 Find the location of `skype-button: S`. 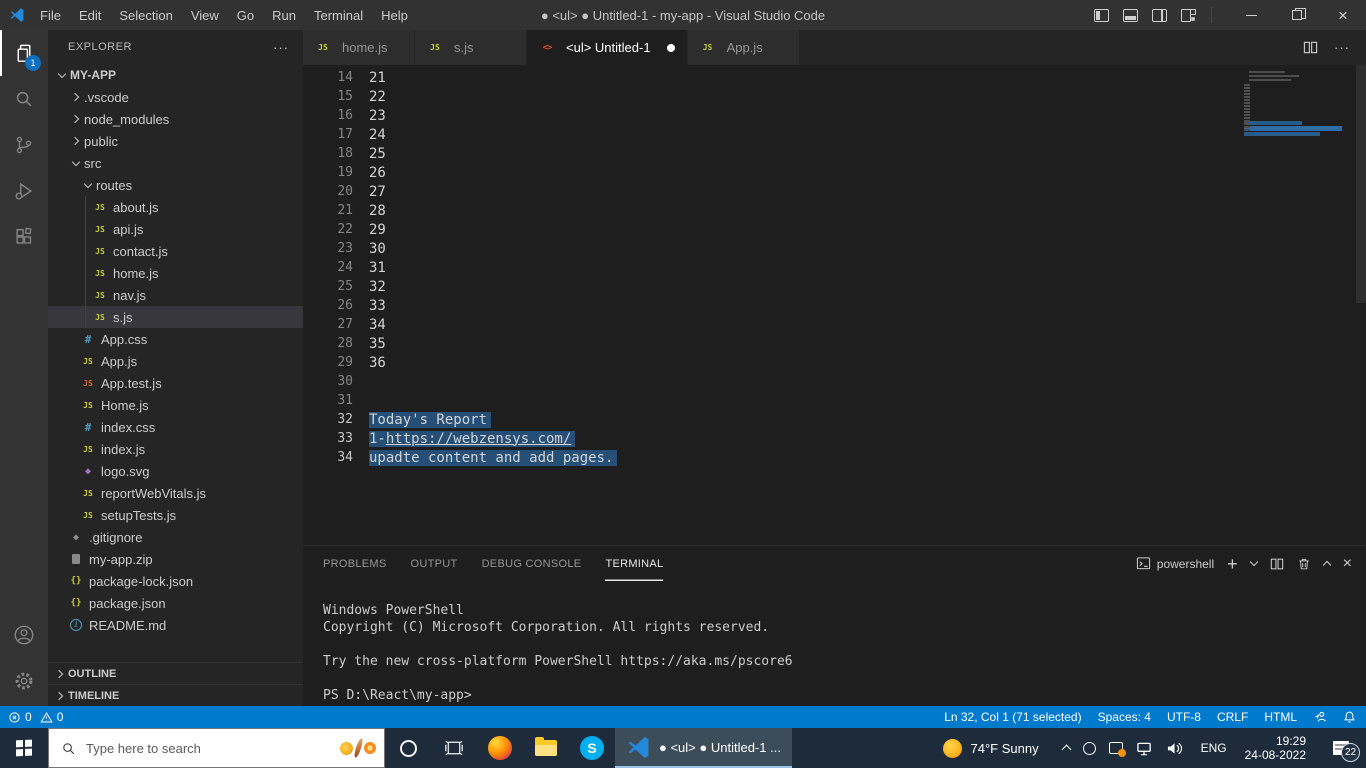

skype-button: S is located at coordinates (592, 748).